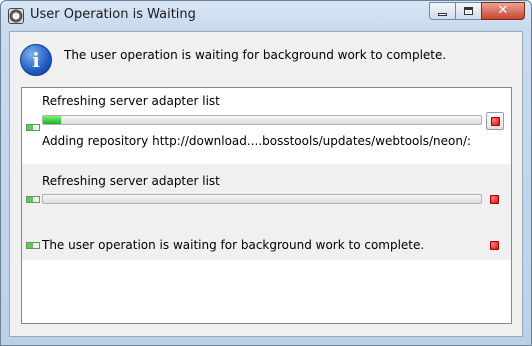  Describe the element at coordinates (468, 11) in the screenshot. I see `maximize-button` at that location.